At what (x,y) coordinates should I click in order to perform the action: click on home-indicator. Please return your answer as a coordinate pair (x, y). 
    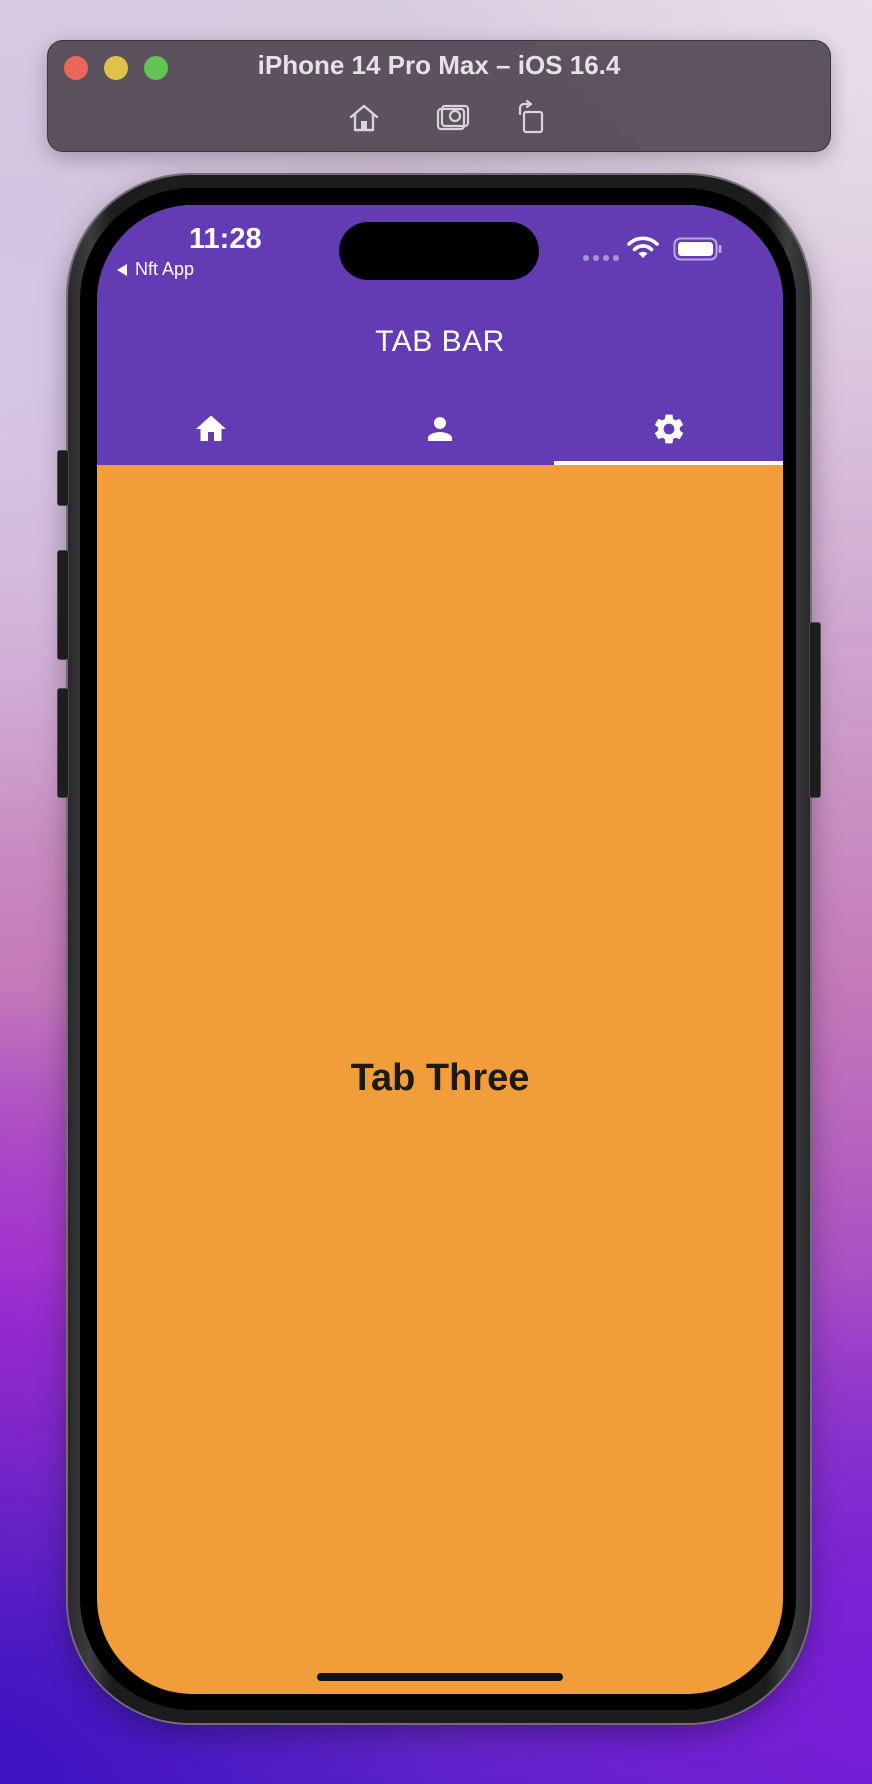
    Looking at the image, I should click on (440, 1677).